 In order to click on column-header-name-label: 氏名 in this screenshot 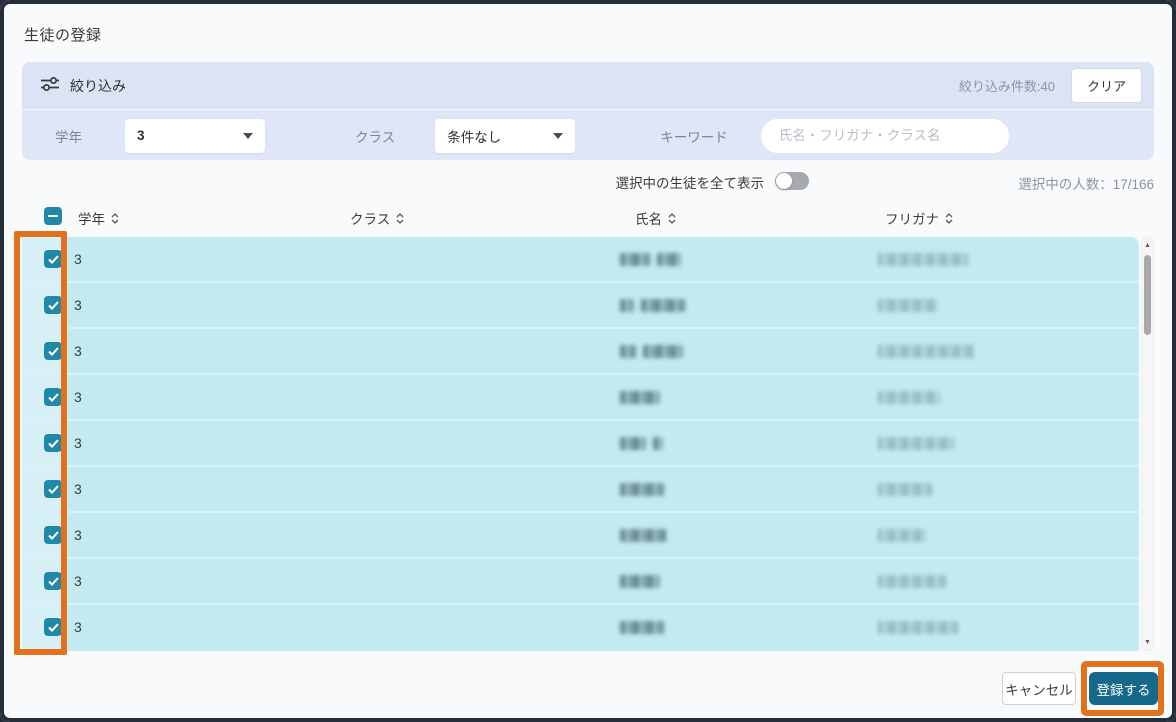, I will do `click(648, 219)`.